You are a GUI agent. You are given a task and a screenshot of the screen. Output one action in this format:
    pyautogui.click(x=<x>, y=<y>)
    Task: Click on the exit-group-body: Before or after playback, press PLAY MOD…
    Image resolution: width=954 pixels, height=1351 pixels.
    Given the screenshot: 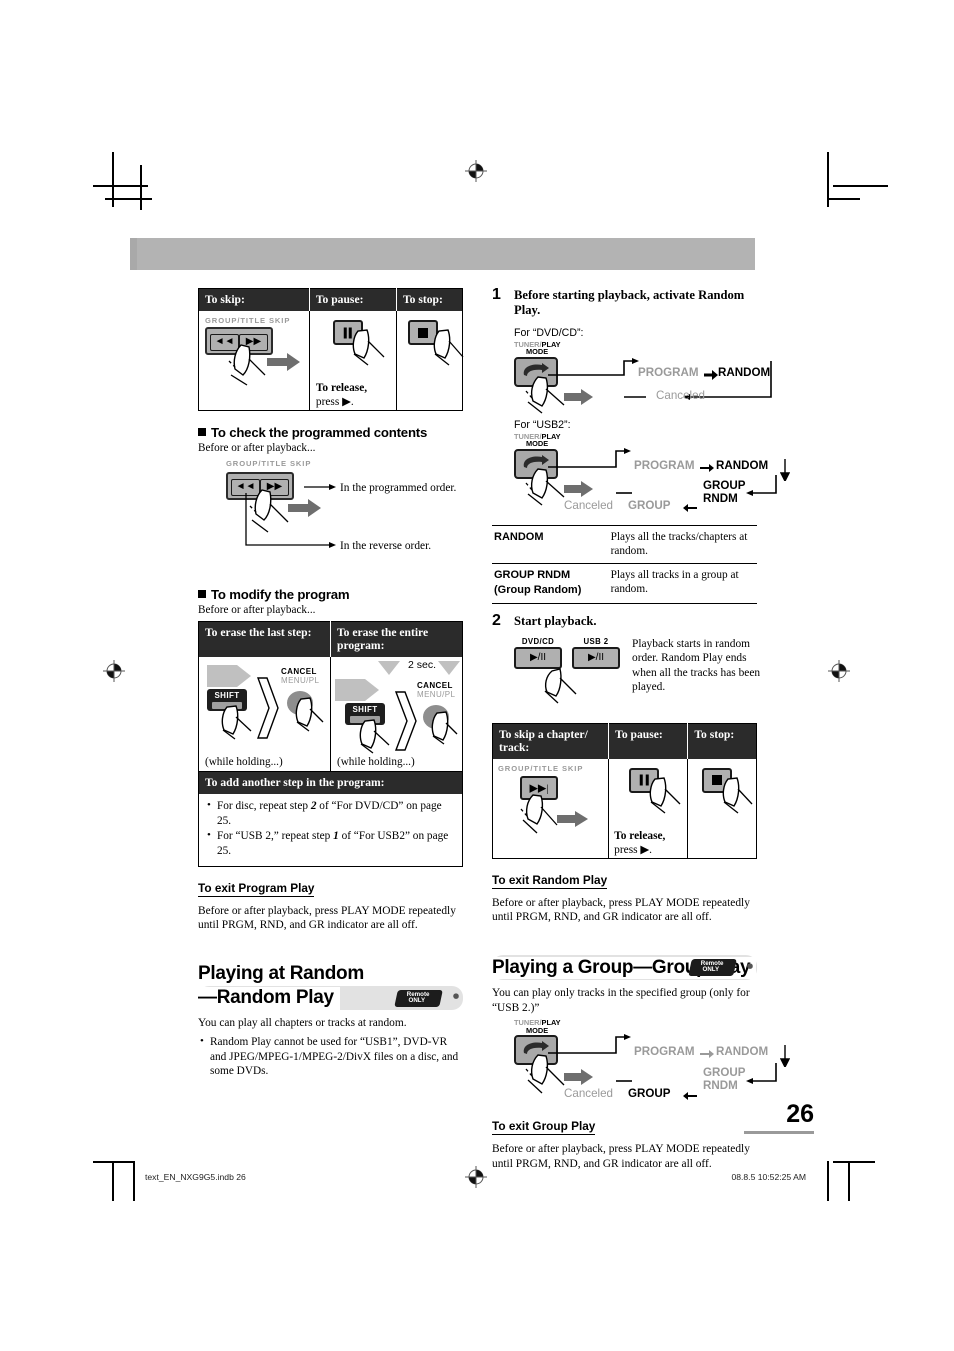 What is the action you would take?
    pyautogui.click(x=621, y=1156)
    